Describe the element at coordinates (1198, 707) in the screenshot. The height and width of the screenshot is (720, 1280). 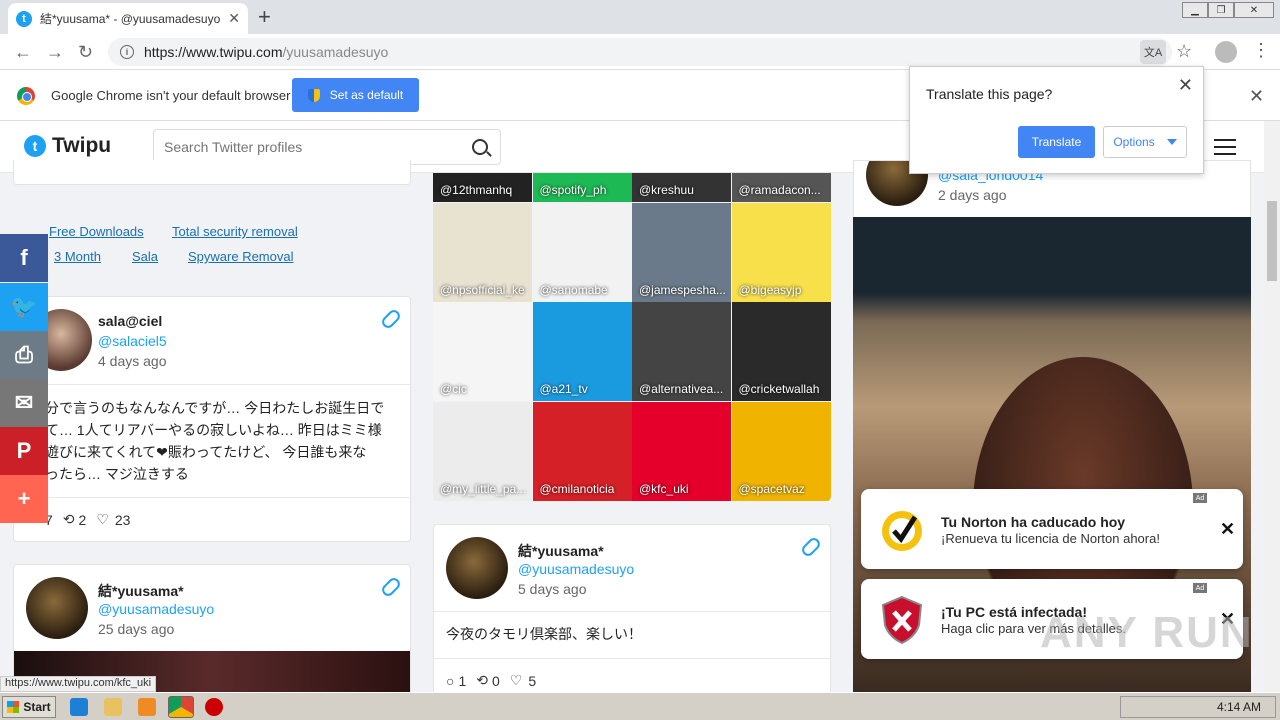
I see `system-tray: 4:14 AM` at that location.